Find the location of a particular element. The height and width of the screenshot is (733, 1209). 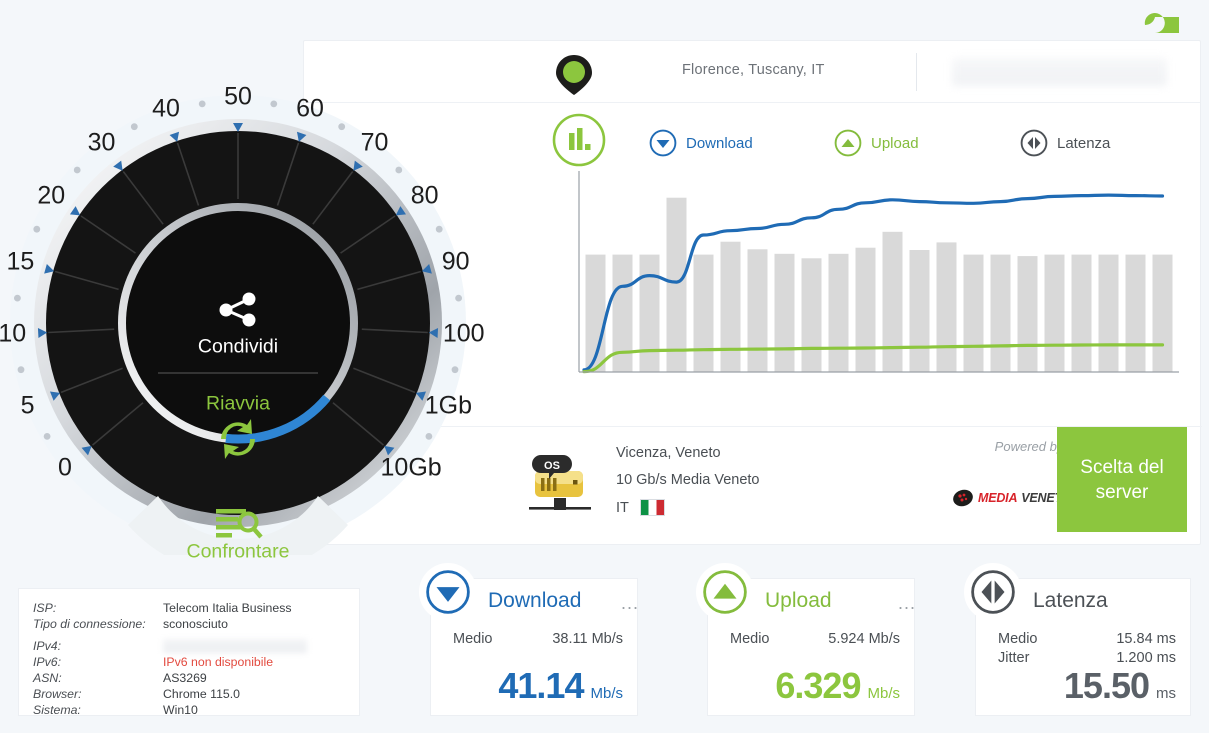

upload-badge is located at coordinates (725, 592).